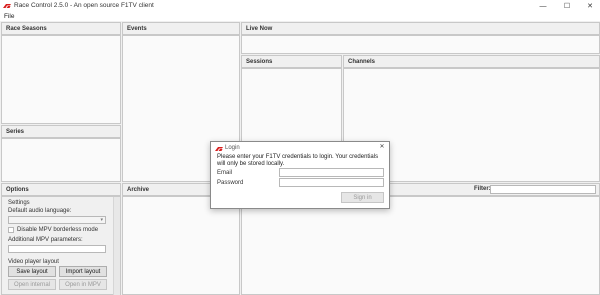  Describe the element at coordinates (116, 246) in the screenshot. I see `options-scrollbar` at that location.